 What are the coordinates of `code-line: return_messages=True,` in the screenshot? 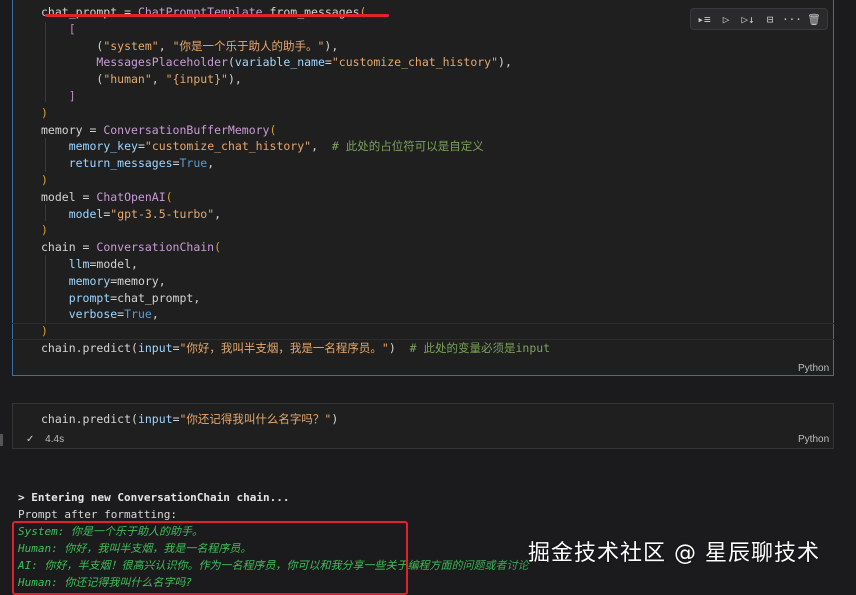 It's located at (127, 163).